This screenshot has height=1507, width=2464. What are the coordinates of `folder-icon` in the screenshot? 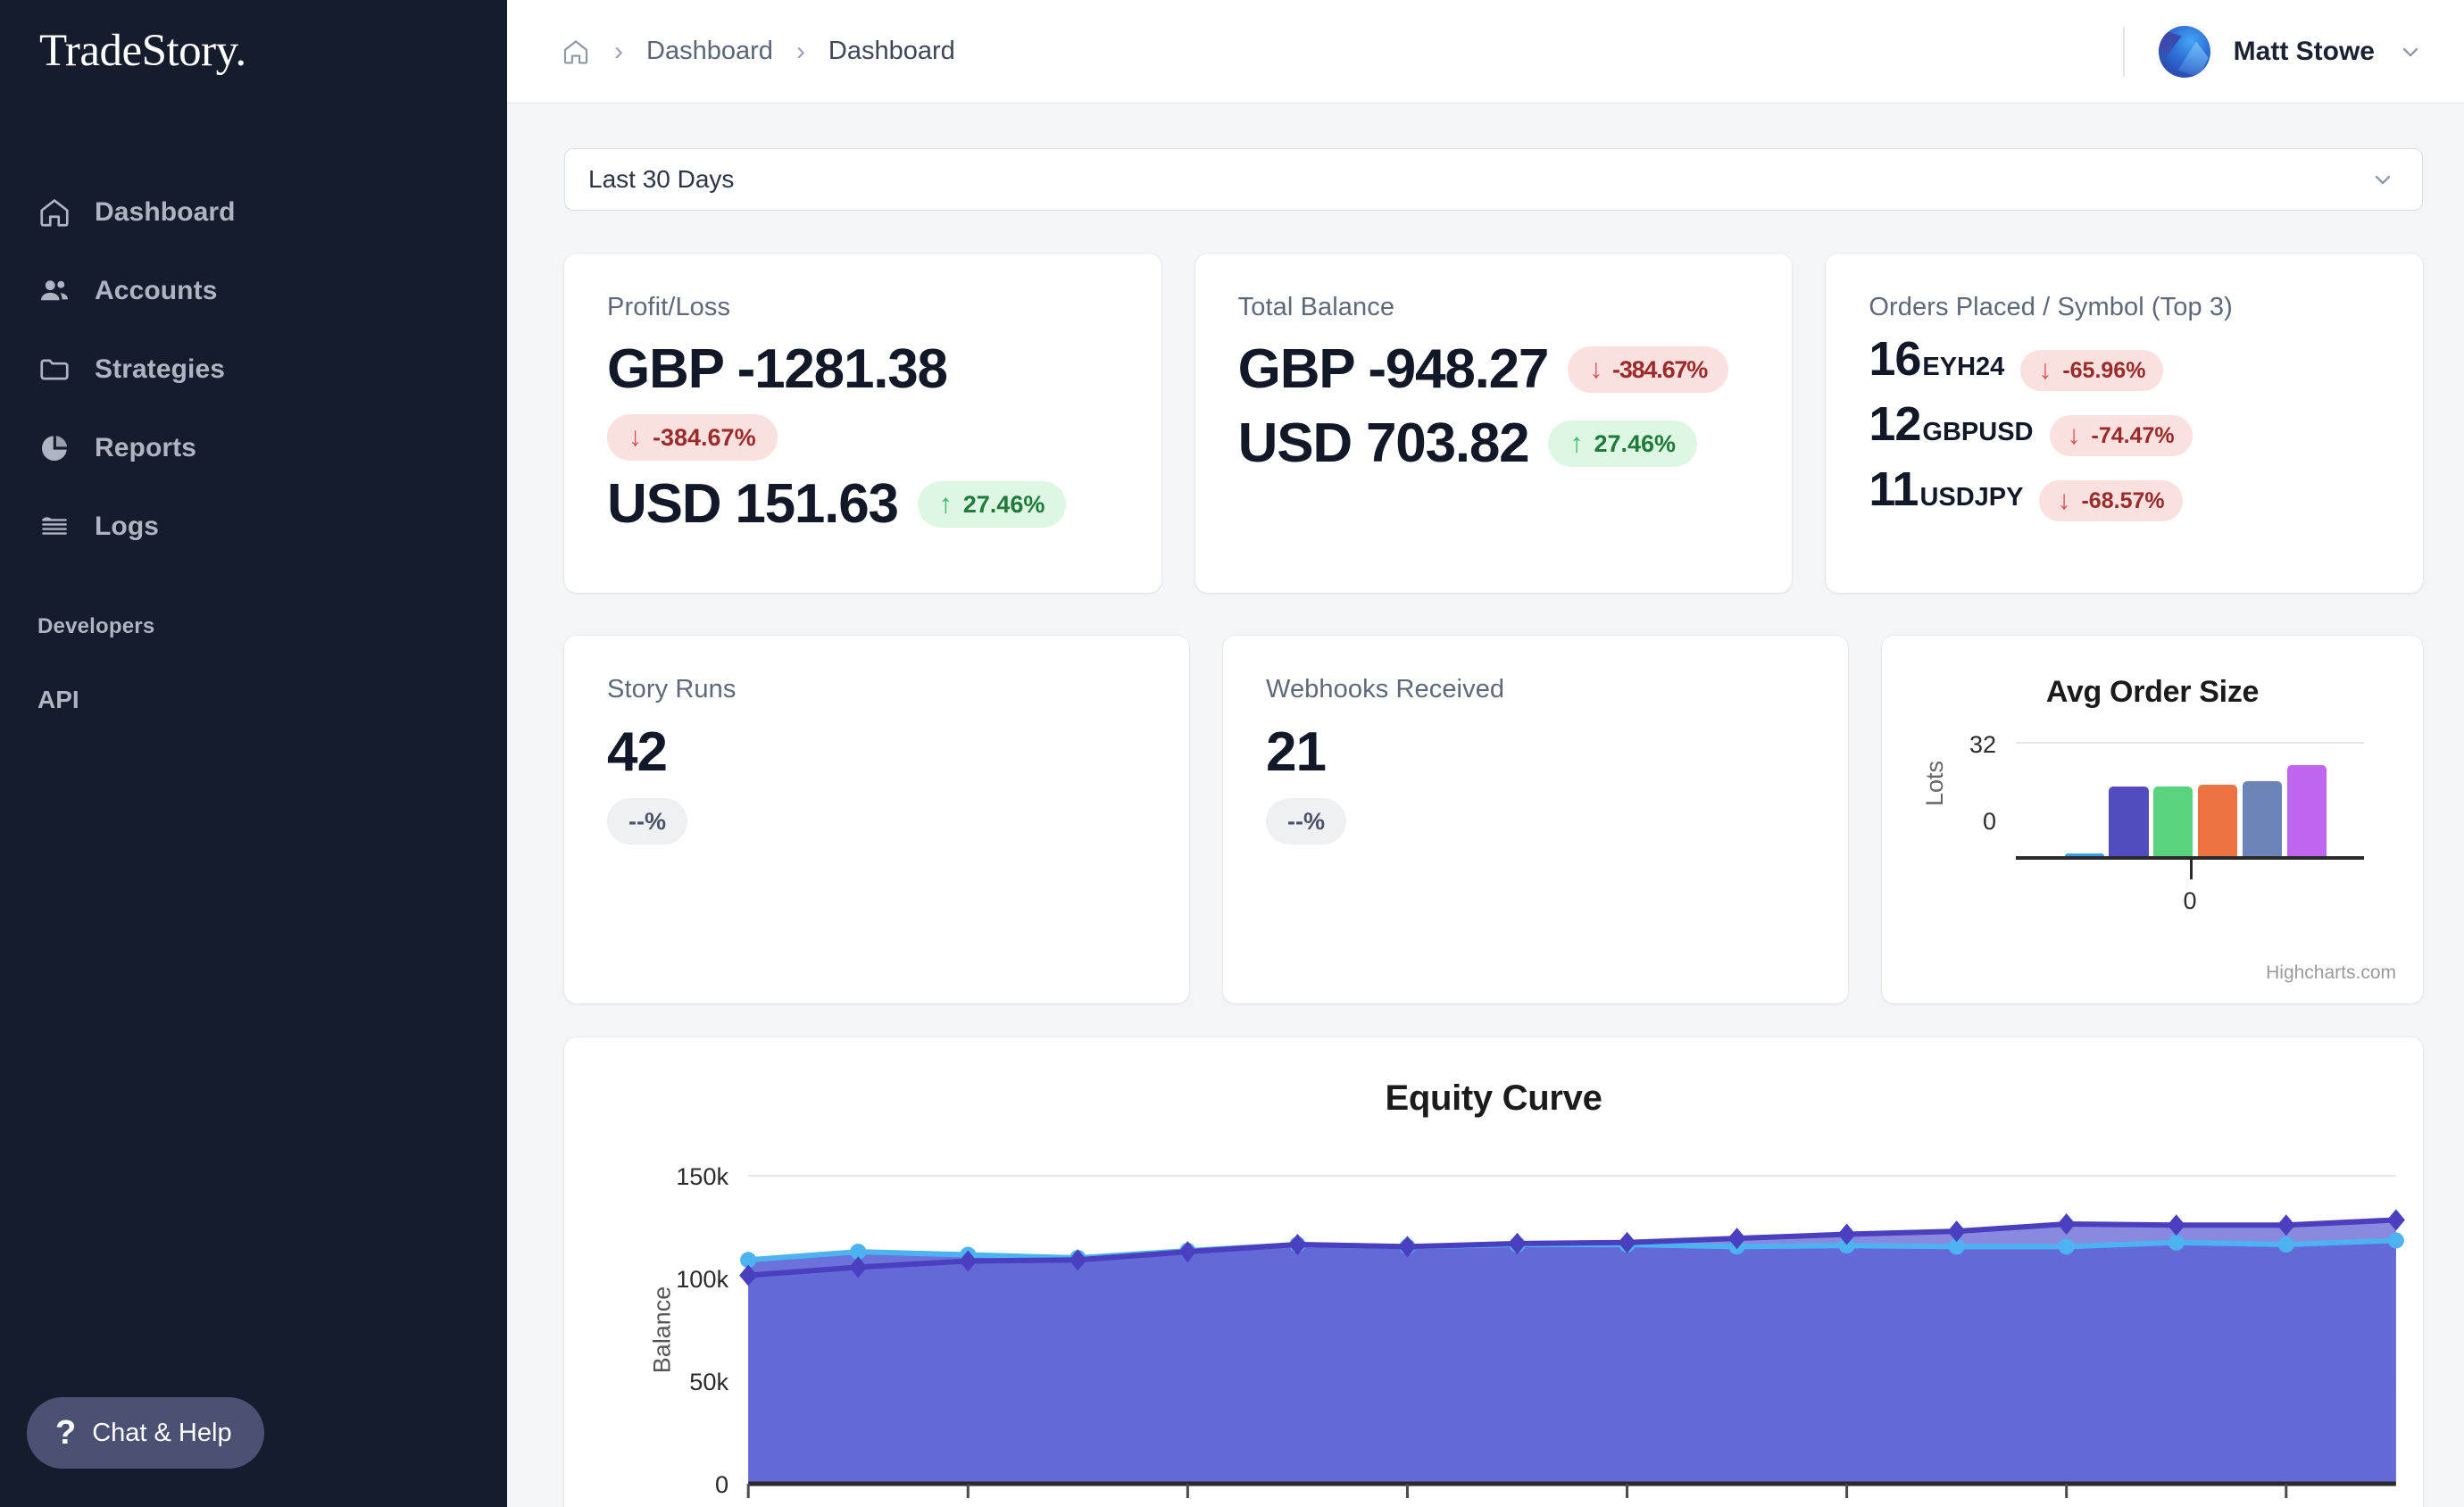 It's located at (54, 370).